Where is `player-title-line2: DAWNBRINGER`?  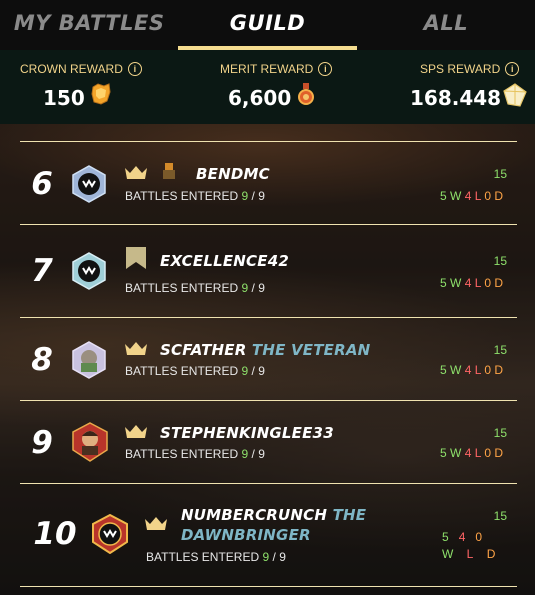
player-title-line2: DAWNBRINGER is located at coordinates (246, 535).